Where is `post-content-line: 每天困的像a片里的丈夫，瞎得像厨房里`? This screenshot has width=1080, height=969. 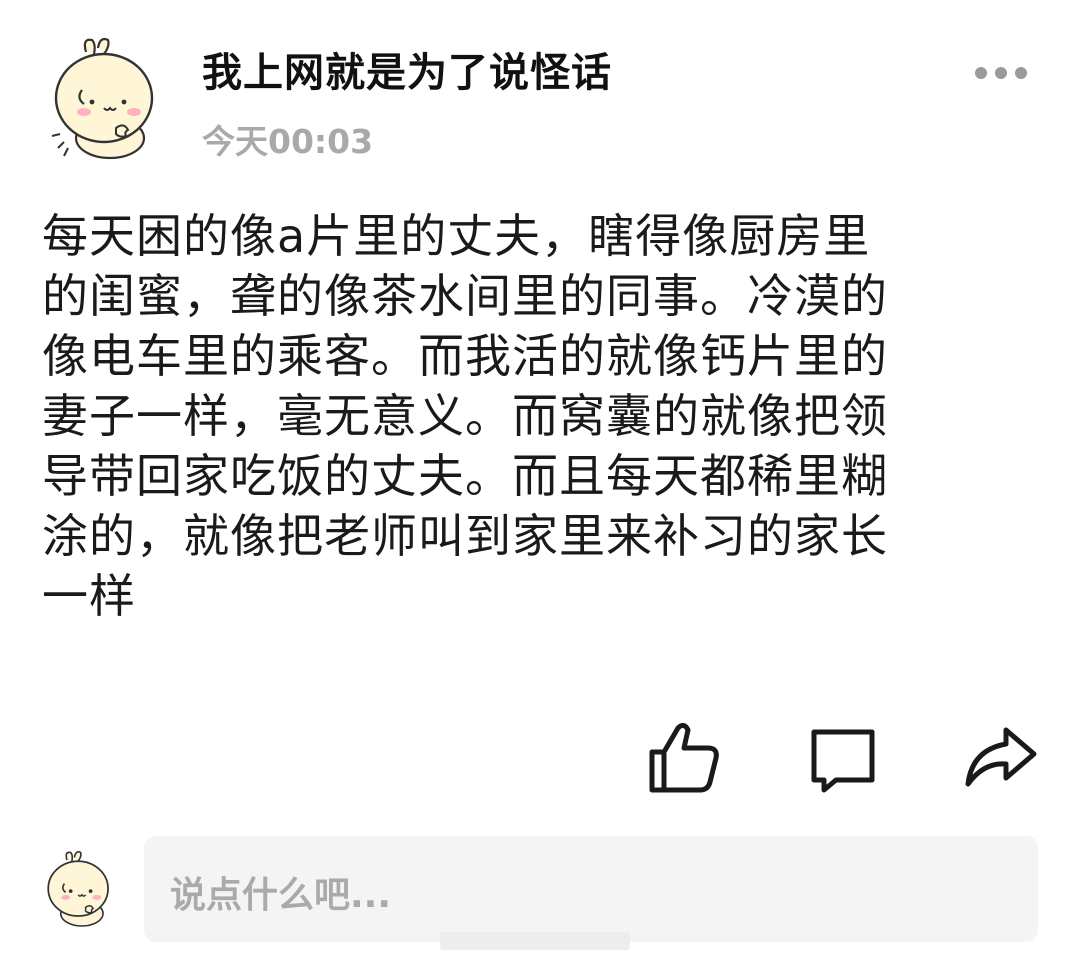 post-content-line: 每天困的像a片里的丈夫，瞎得像厨房里 is located at coordinates (456, 236).